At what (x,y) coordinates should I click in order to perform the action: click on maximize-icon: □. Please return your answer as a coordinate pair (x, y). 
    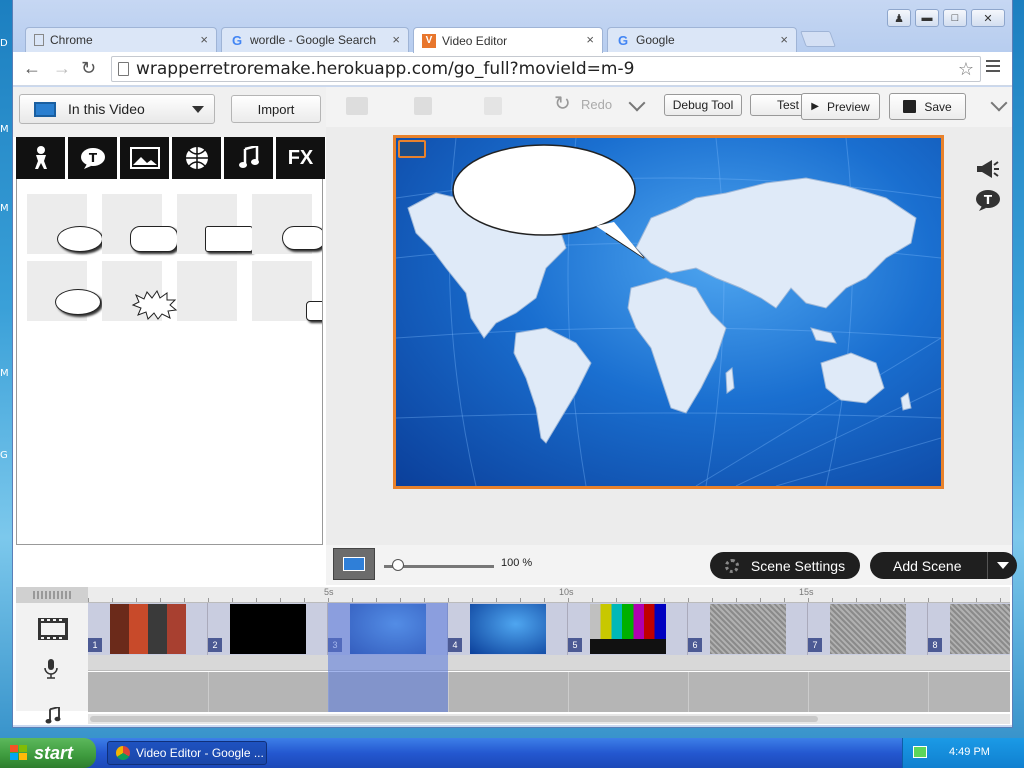
    Looking at the image, I should click on (955, 18).